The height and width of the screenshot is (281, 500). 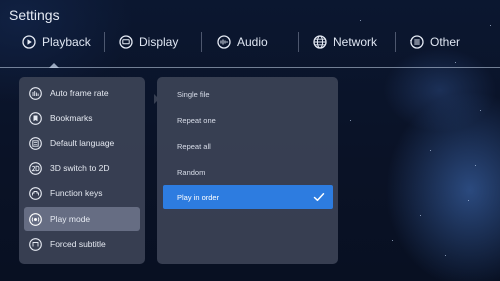 I want to click on display-icon, so click(x=126, y=42).